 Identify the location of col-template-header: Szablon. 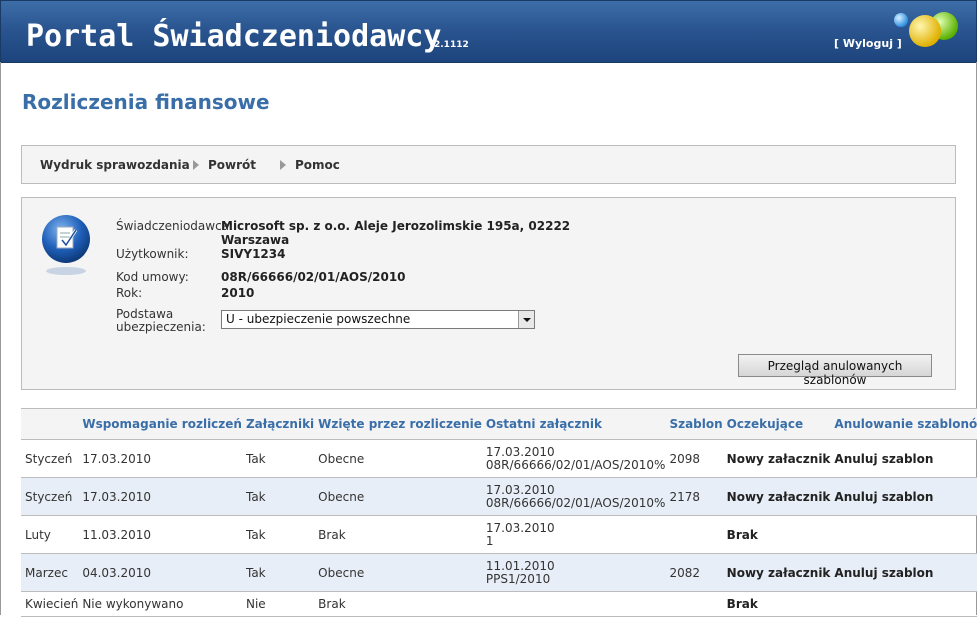
(694, 424).